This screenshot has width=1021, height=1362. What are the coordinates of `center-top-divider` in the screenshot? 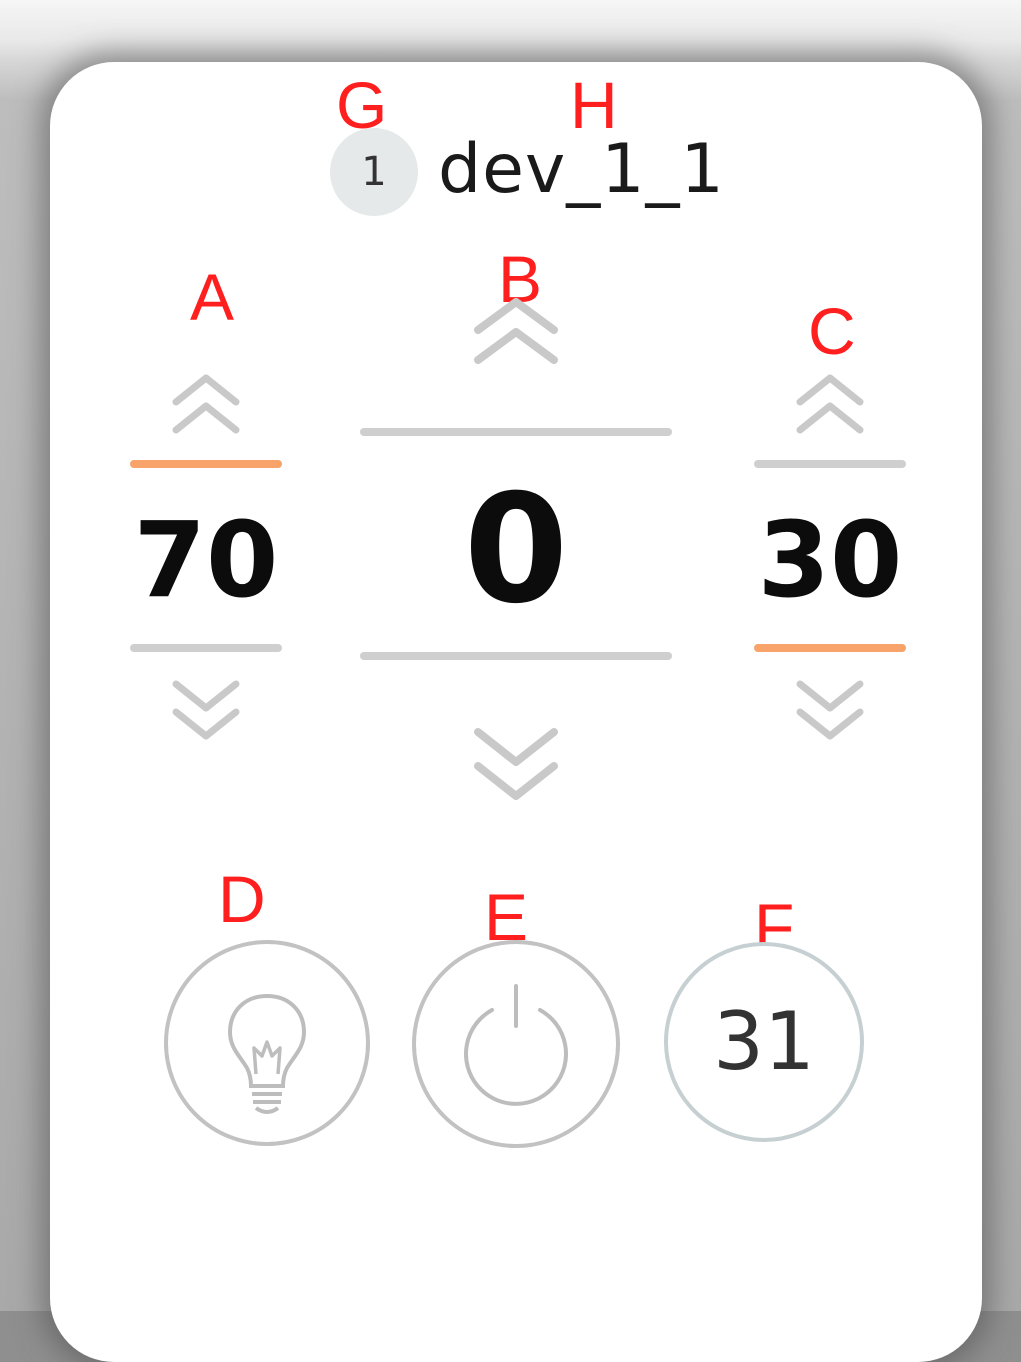 It's located at (516, 432).